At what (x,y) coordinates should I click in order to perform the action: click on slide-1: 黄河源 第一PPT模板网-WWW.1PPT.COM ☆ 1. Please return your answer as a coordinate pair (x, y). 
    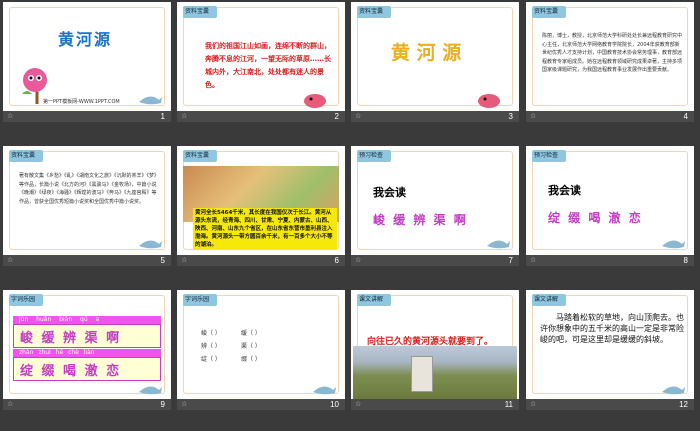
    Looking at the image, I should click on (87, 62).